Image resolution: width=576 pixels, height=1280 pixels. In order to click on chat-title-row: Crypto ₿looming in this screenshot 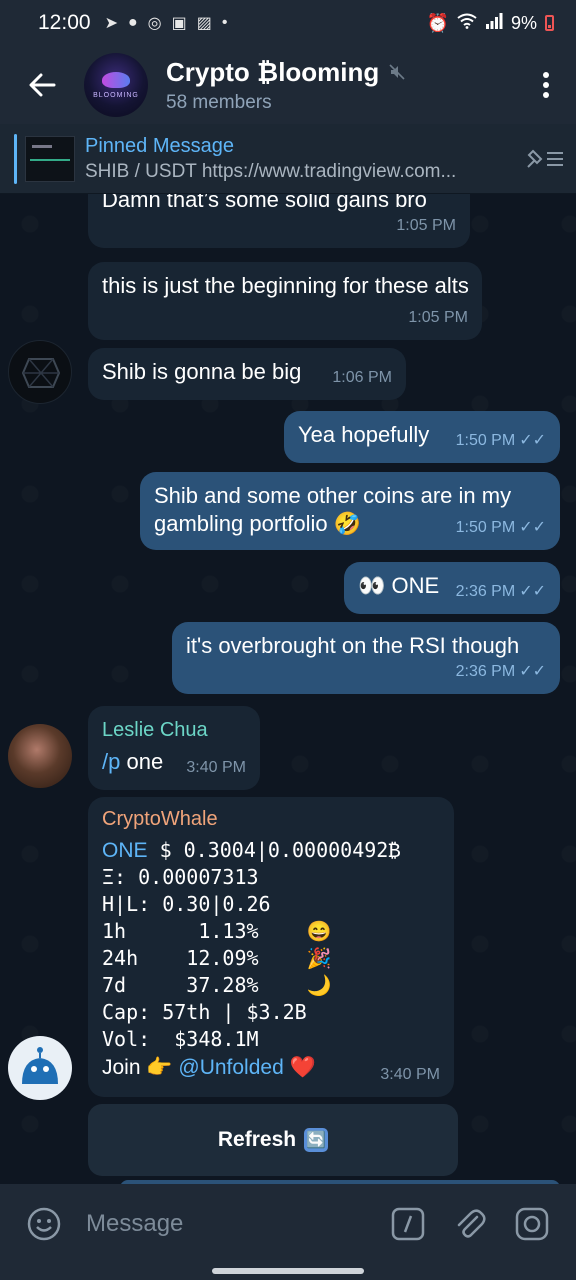, I will do `click(341, 72)`.